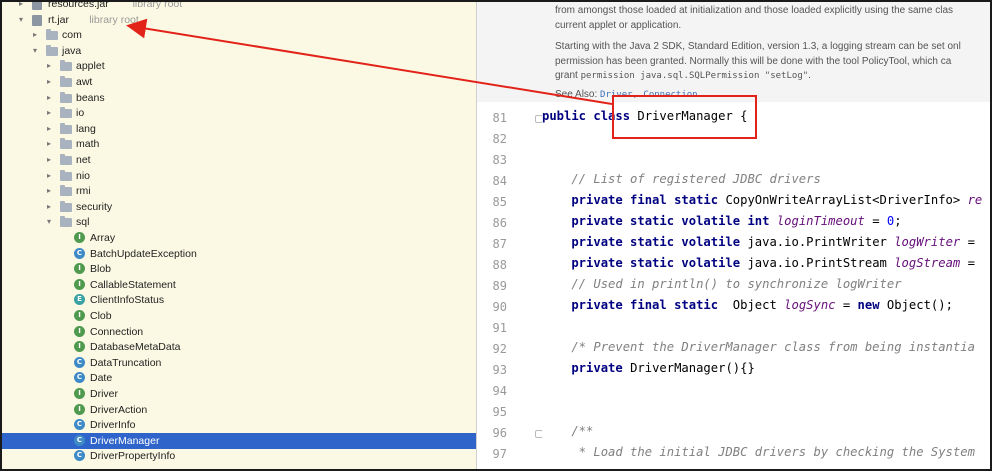  What do you see at coordinates (239, 176) in the screenshot?
I see `tree-item-nio: ▸ nio` at bounding box center [239, 176].